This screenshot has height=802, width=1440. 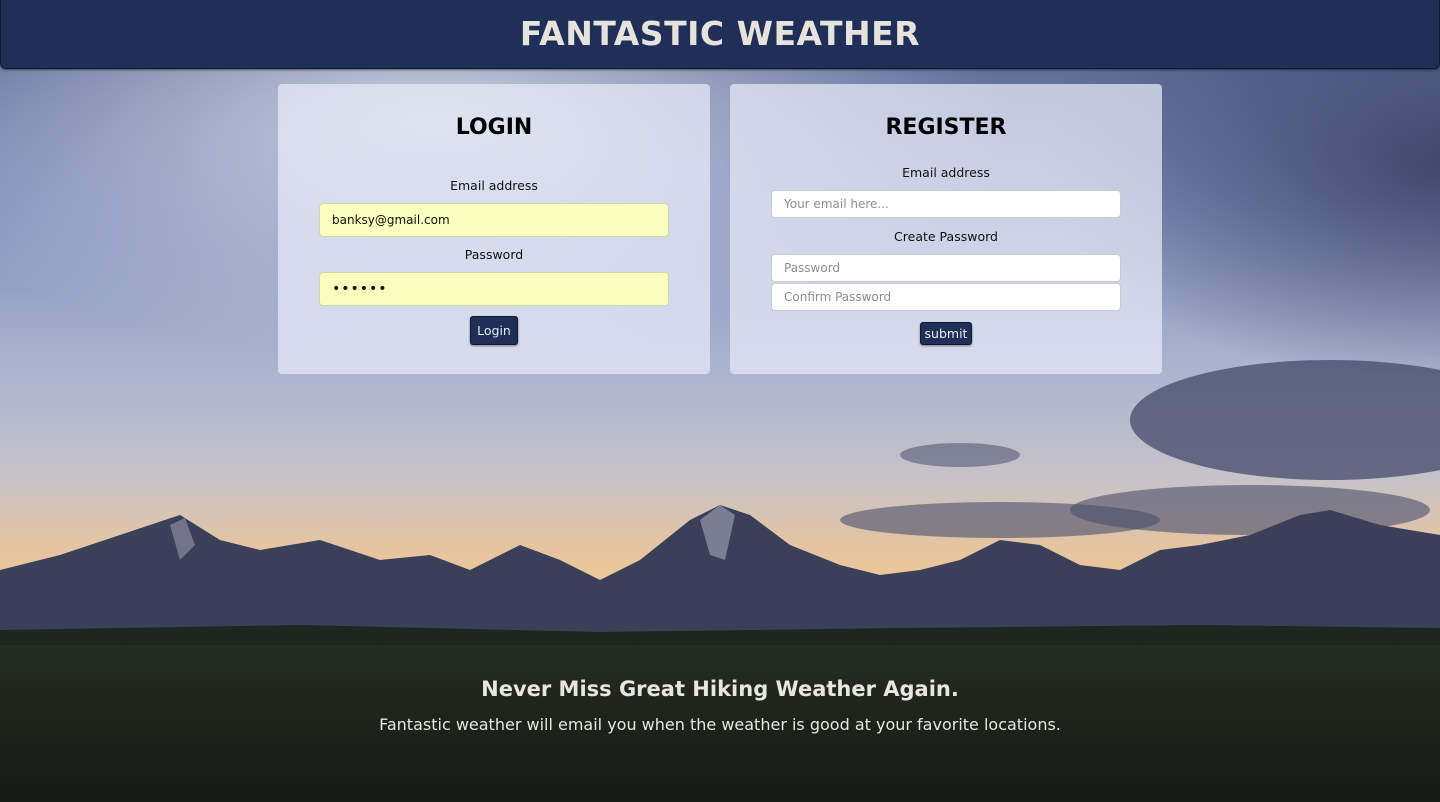 What do you see at coordinates (946, 236) in the screenshot?
I see `register-create-password-label: Create Password` at bounding box center [946, 236].